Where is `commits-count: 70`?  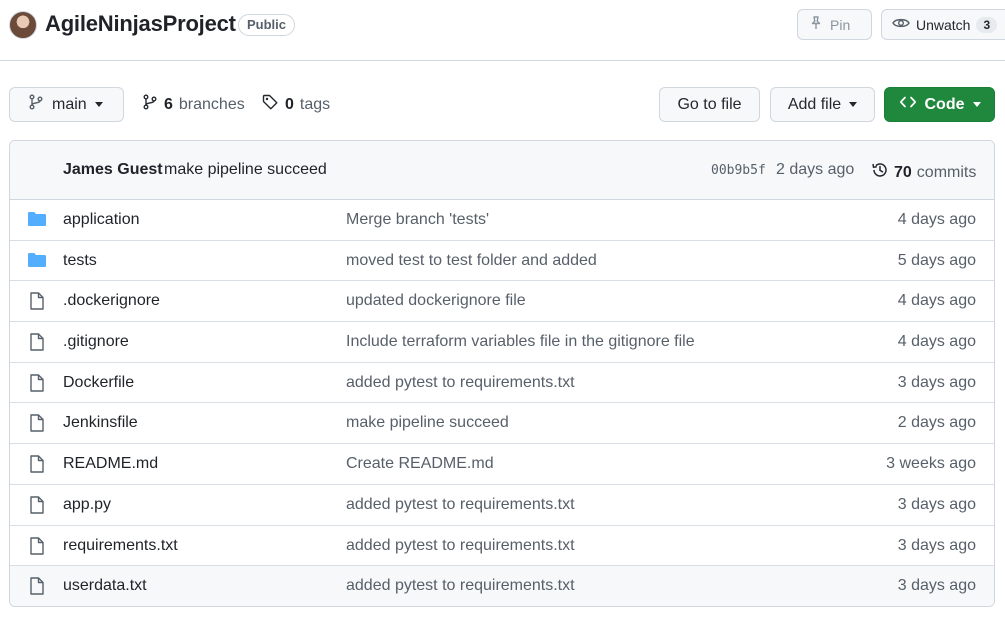
commits-count: 70 is located at coordinates (903, 172).